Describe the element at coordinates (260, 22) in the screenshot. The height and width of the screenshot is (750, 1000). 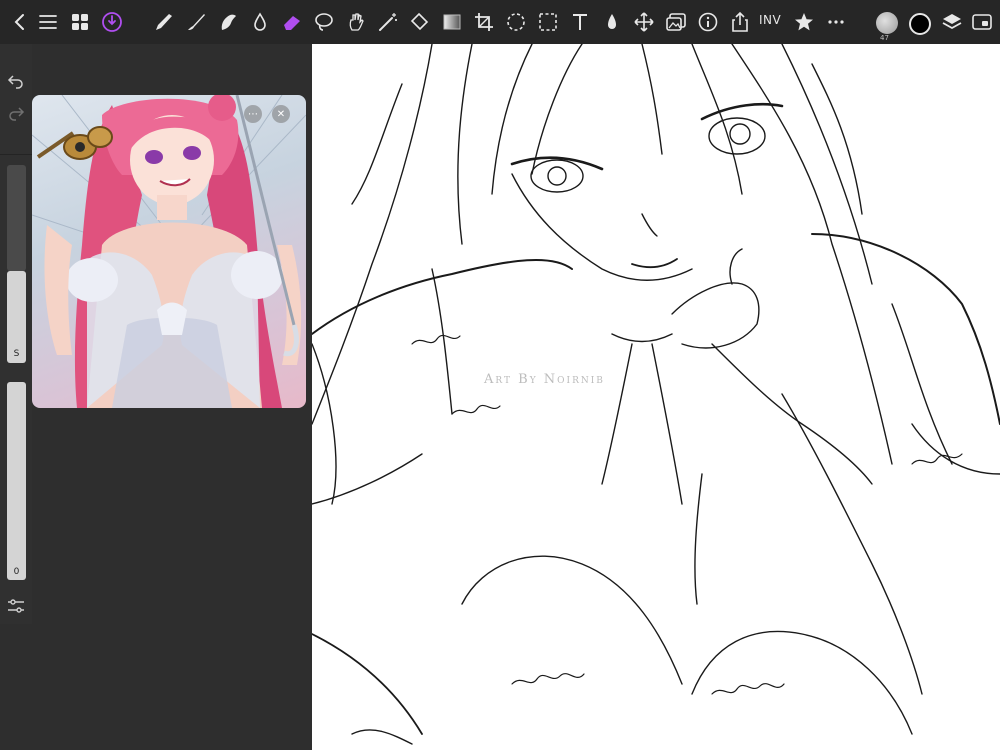
I see `blur-icon` at that location.